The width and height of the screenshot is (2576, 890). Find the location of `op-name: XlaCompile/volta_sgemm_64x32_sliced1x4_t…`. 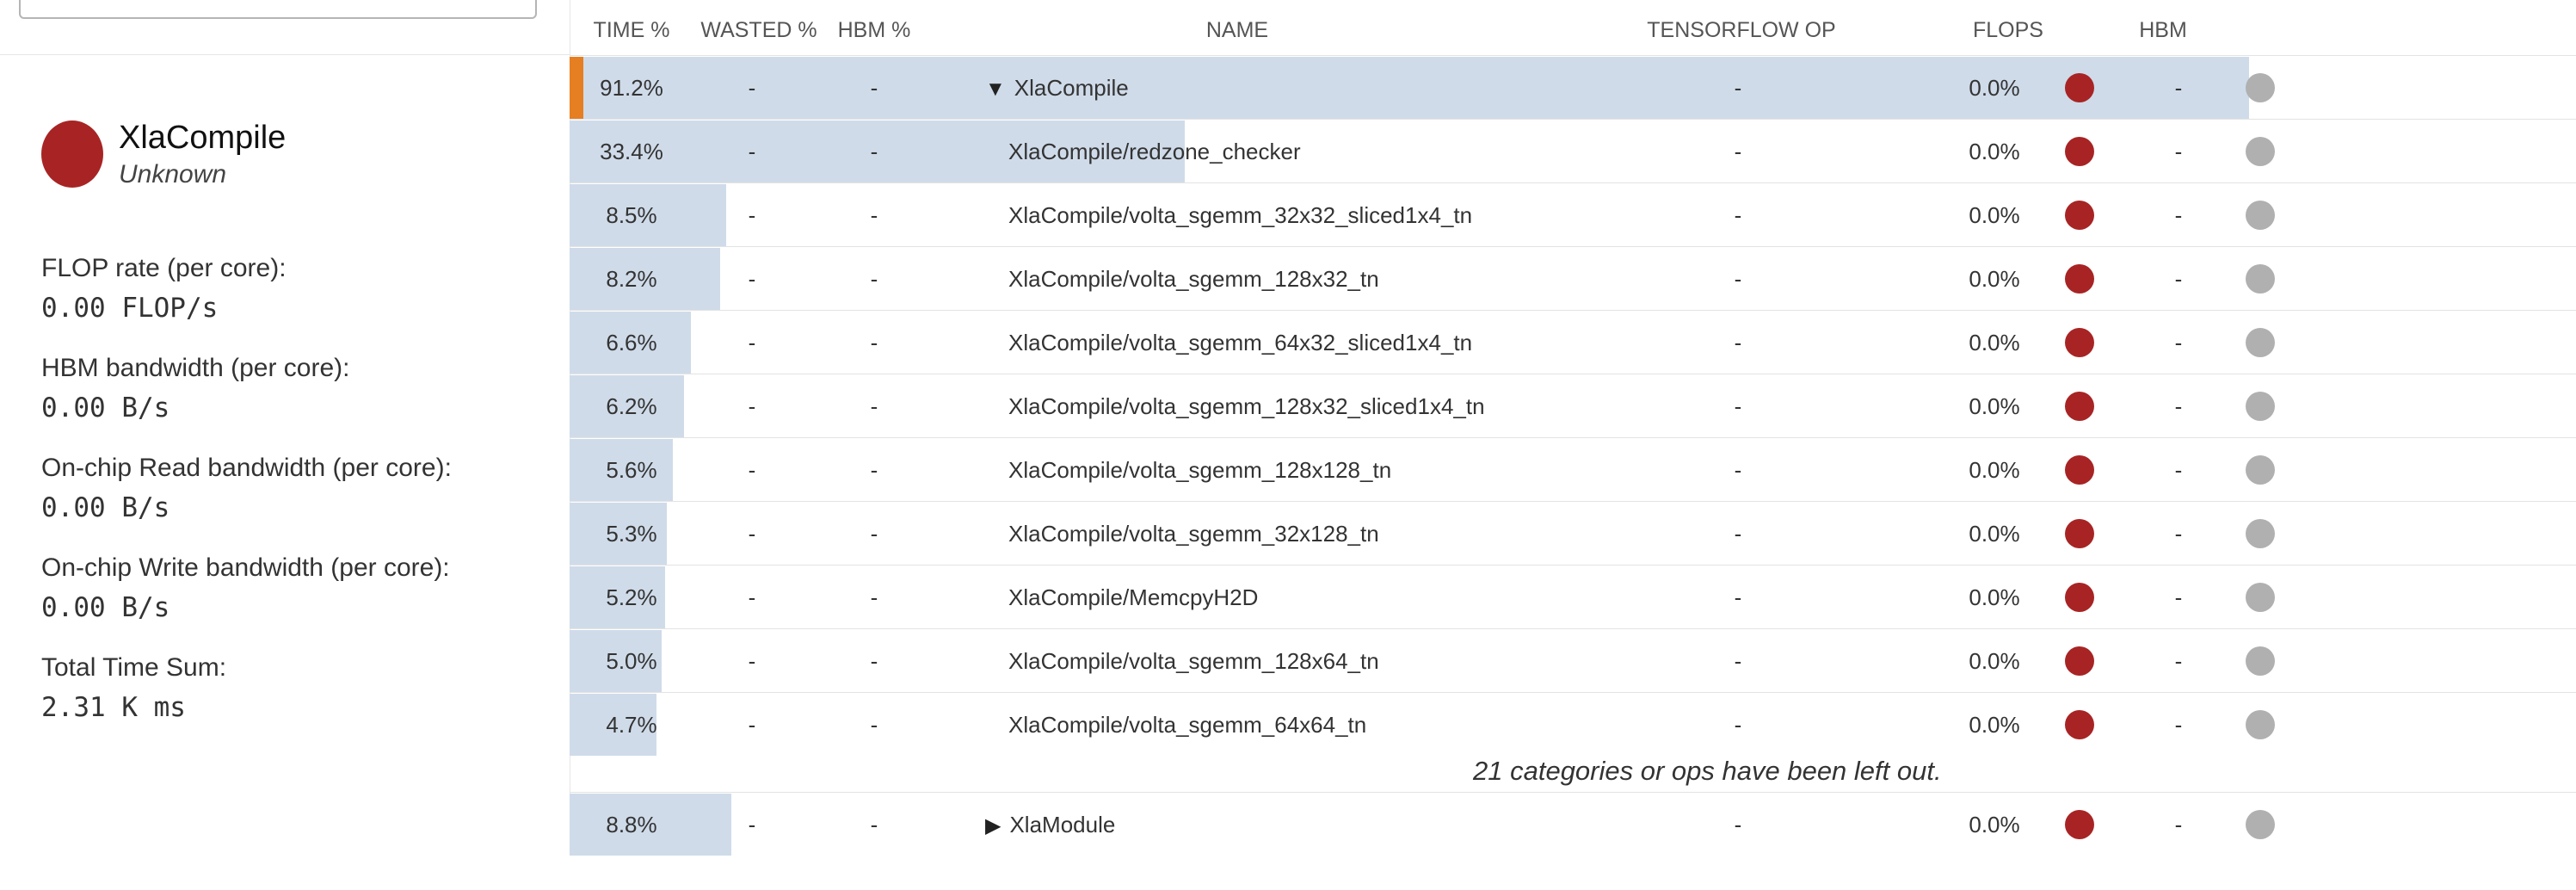

op-name: XlaCompile/volta_sgemm_64x32_sliced1x4_t… is located at coordinates (1240, 342).